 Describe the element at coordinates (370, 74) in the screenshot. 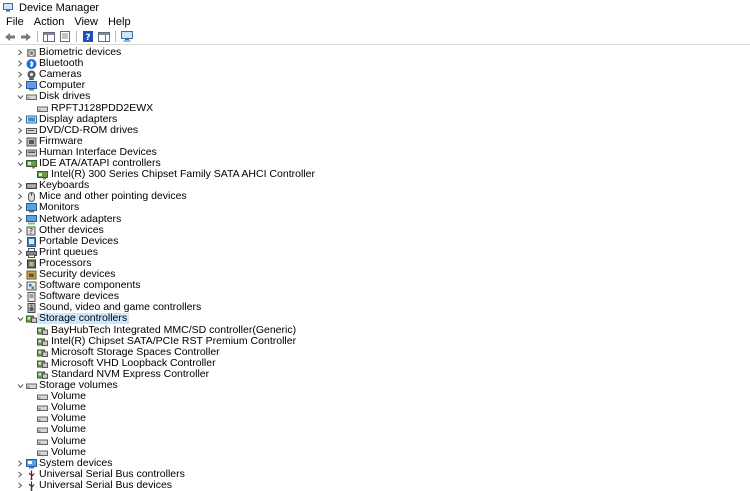

I see `tree-category: Cameras` at that location.